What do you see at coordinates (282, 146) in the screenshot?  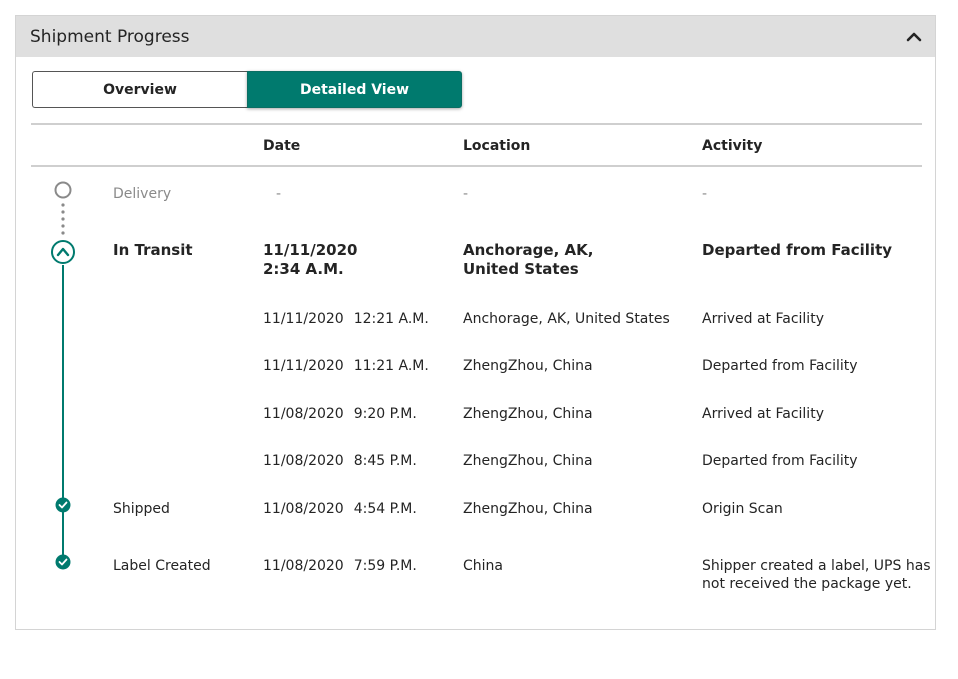 I see `column-header-date: Date` at bounding box center [282, 146].